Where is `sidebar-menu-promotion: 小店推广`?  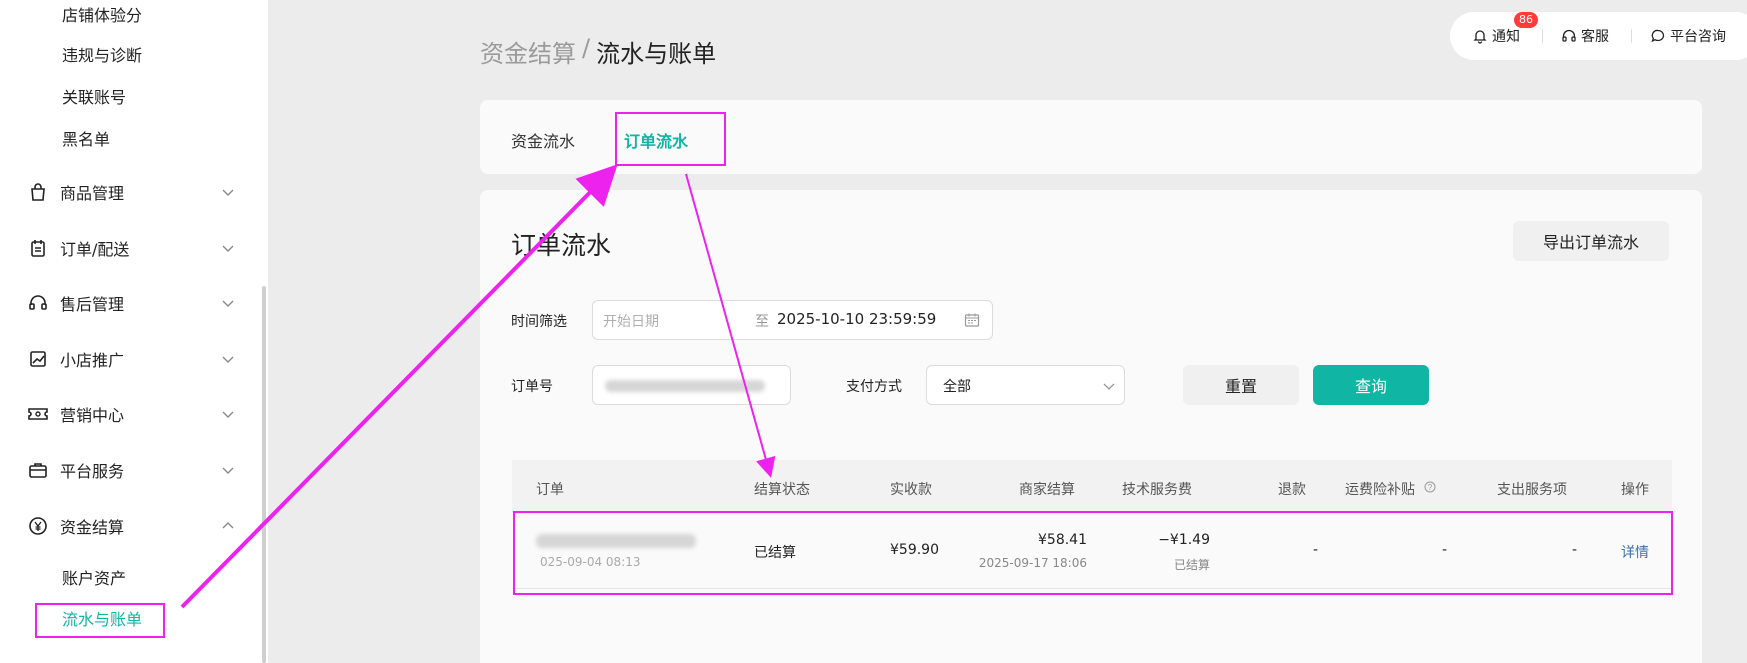 sidebar-menu-promotion: 小店推广 is located at coordinates (131, 359).